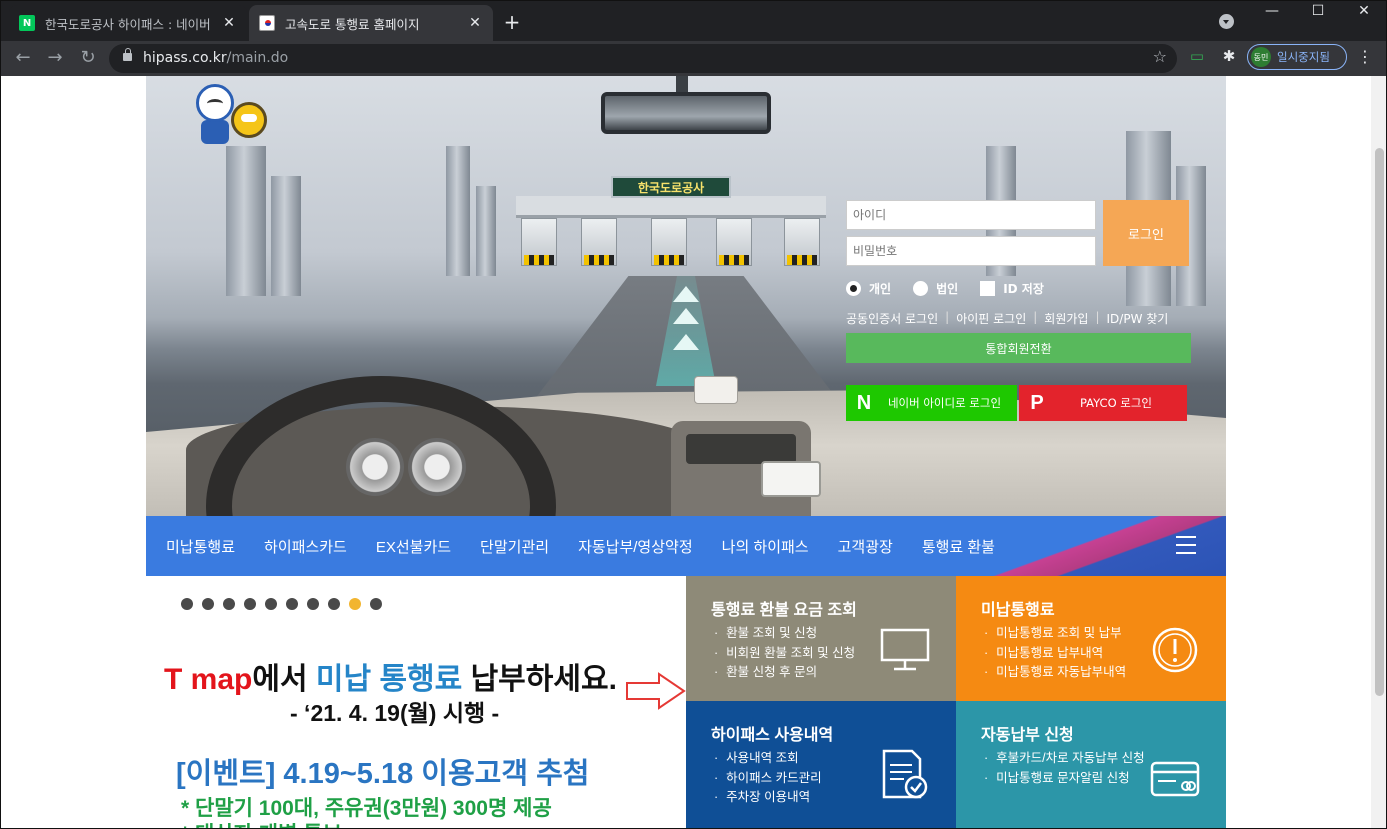  What do you see at coordinates (514, 546) in the screenshot?
I see `nav-item-terminal: 단말기관리` at bounding box center [514, 546].